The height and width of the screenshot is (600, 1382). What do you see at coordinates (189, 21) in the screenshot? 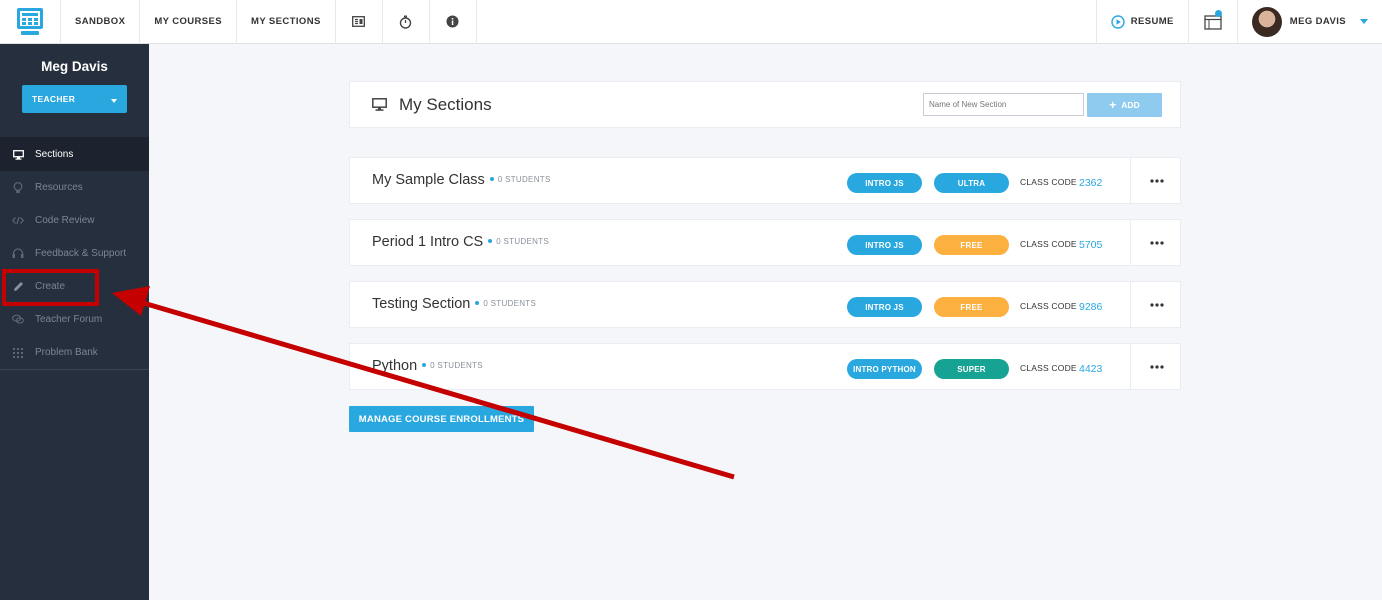
I see `nav-my-courses: MY COURSES` at bounding box center [189, 21].